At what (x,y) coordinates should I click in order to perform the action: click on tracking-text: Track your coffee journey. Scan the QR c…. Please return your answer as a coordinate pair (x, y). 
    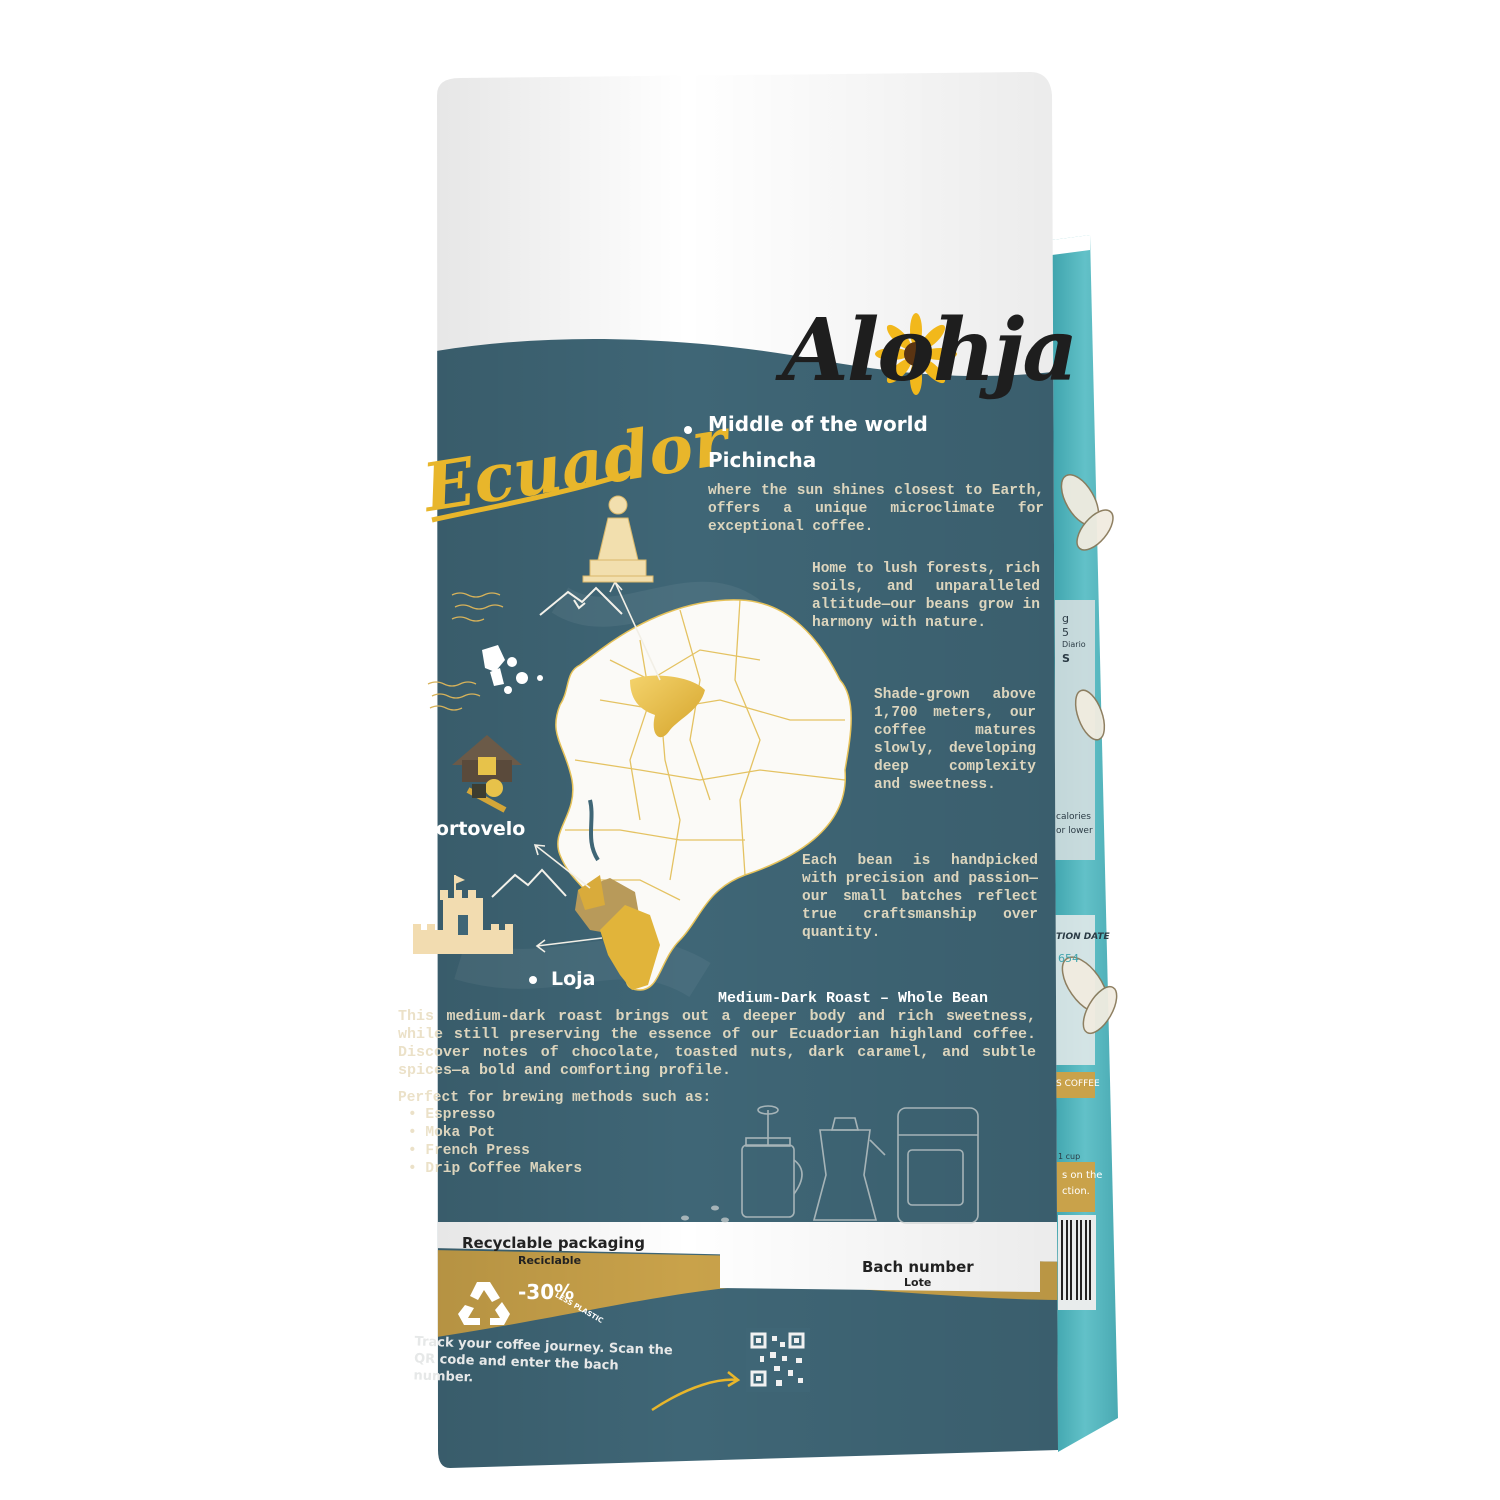
    Looking at the image, I should click on (543, 1360).